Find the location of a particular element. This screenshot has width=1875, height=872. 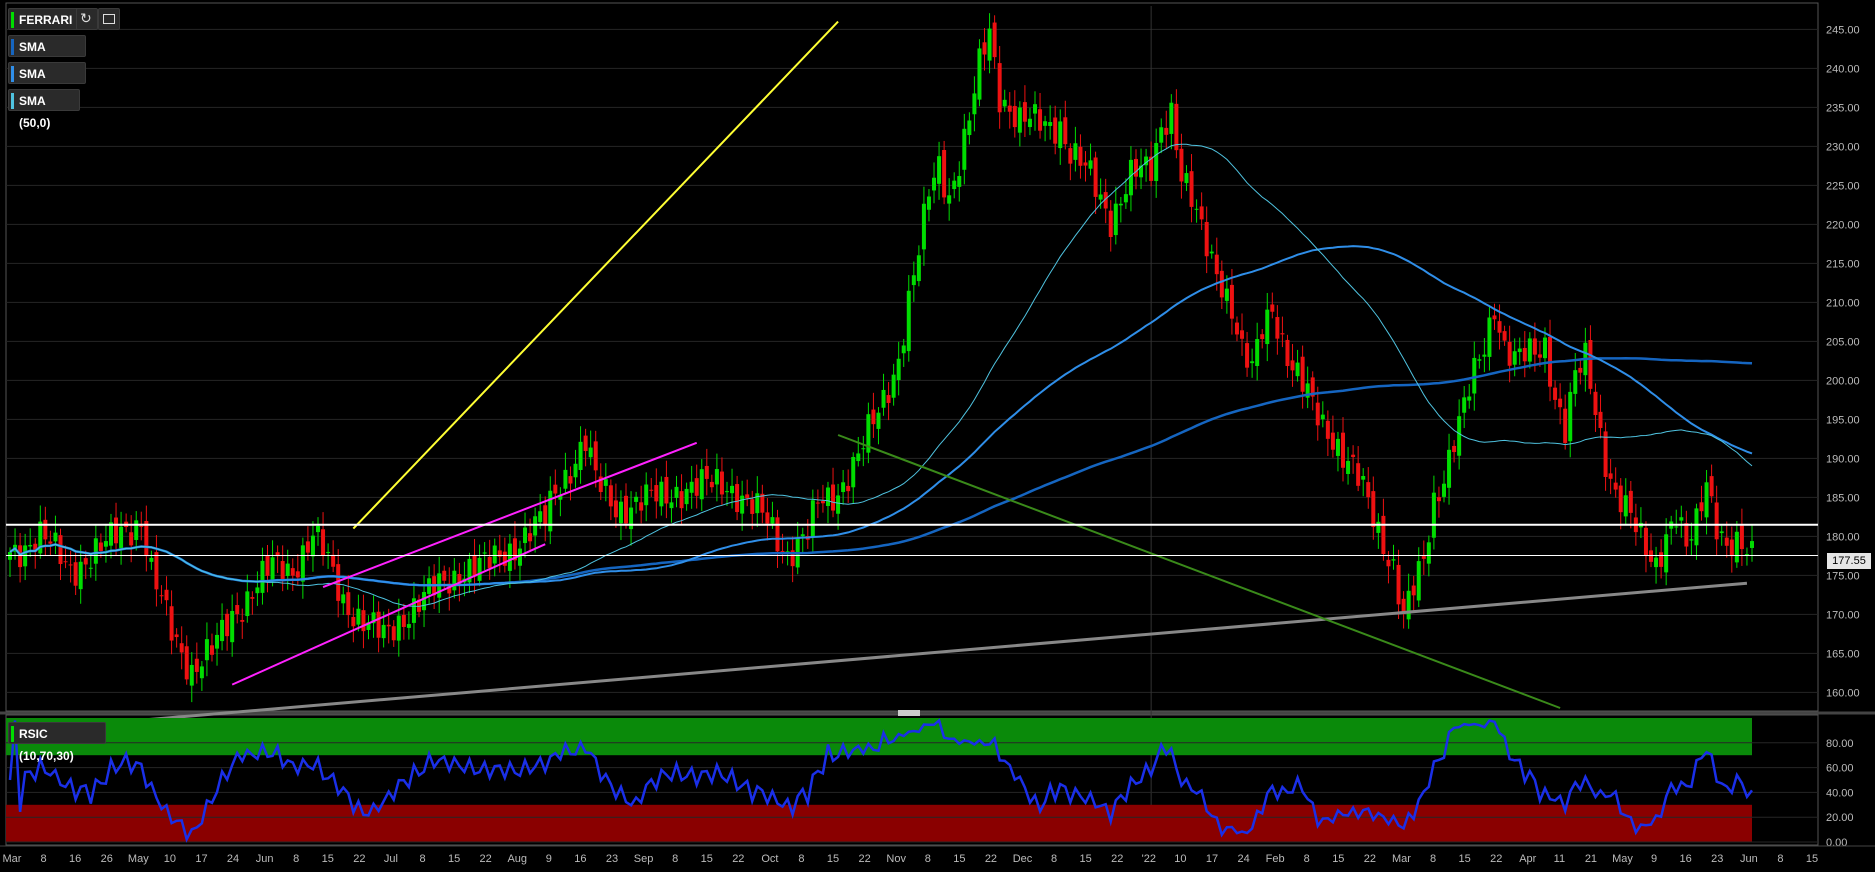

chart-settings-button is located at coordinates (109, 19).